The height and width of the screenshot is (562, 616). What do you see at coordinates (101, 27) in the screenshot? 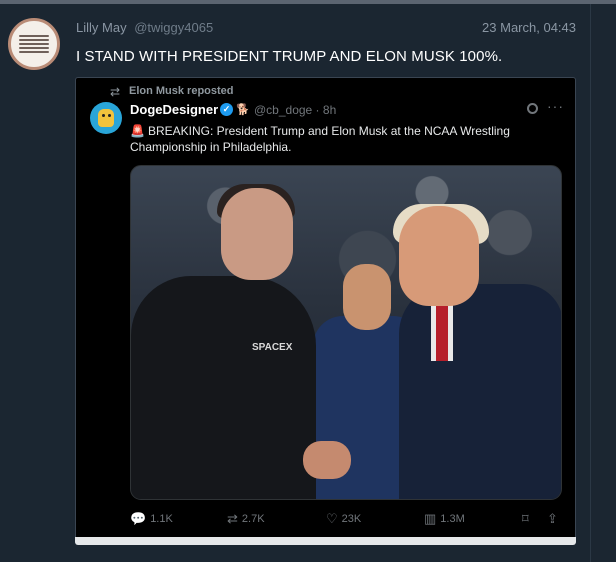
I see `author-name: Lilly May` at bounding box center [101, 27].